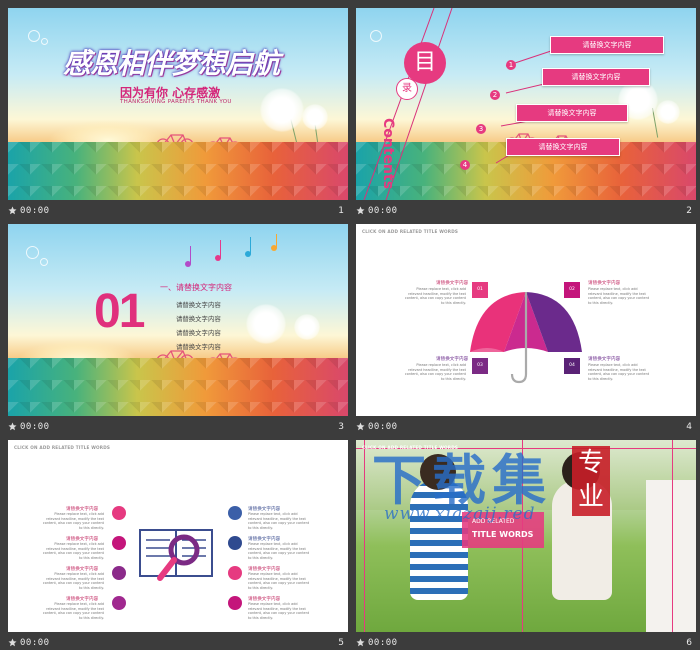 This screenshot has height=650, width=700. Describe the element at coordinates (341, 427) in the screenshot. I see `slide-number: 3` at that location.